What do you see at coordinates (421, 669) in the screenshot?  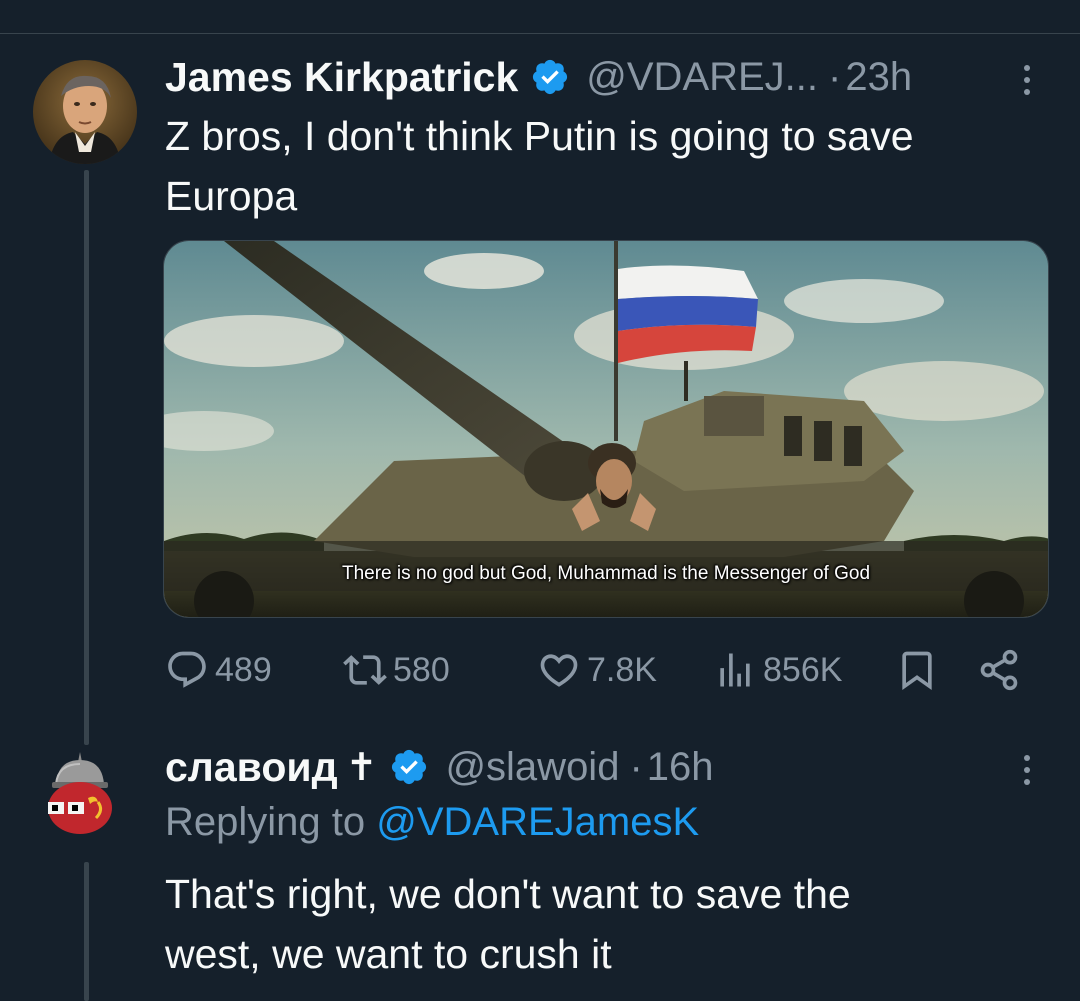 I see `retweet-count: 580` at bounding box center [421, 669].